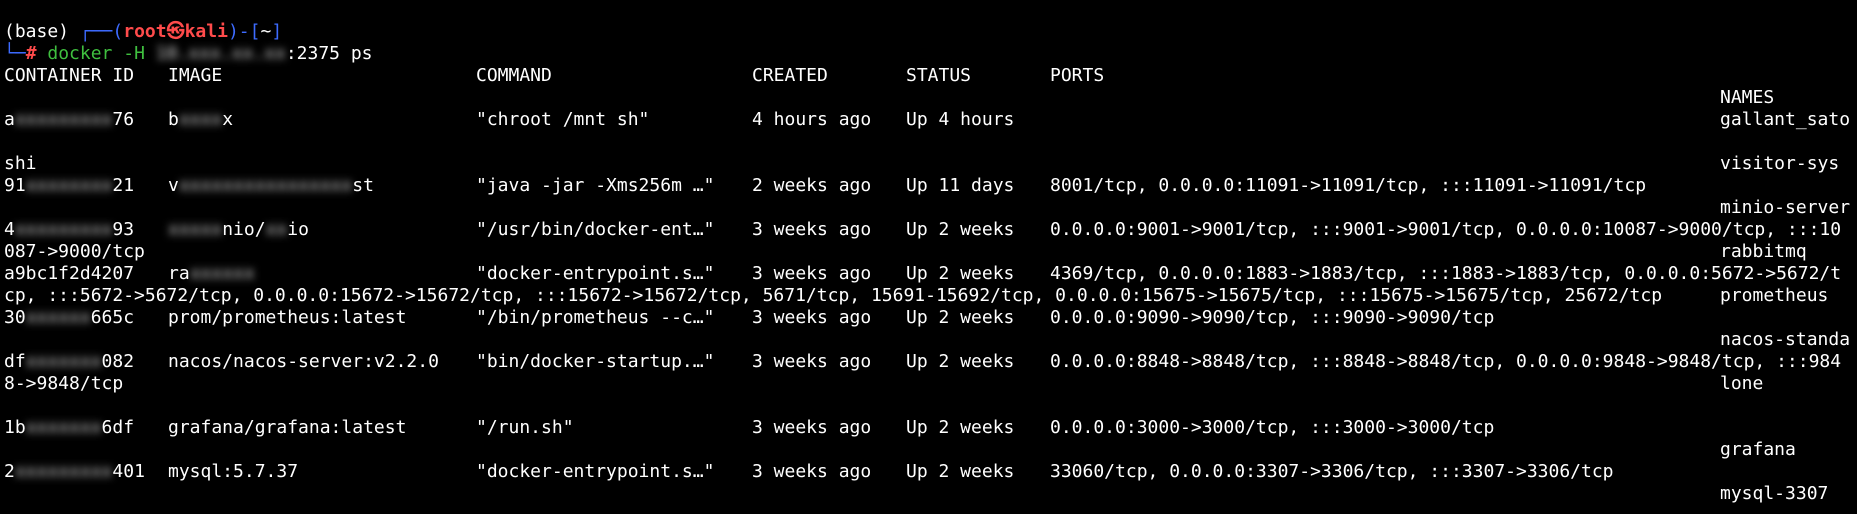  What do you see at coordinates (69, 427) in the screenshot?
I see `container-id: 1bxxxxxxx6df` at bounding box center [69, 427].